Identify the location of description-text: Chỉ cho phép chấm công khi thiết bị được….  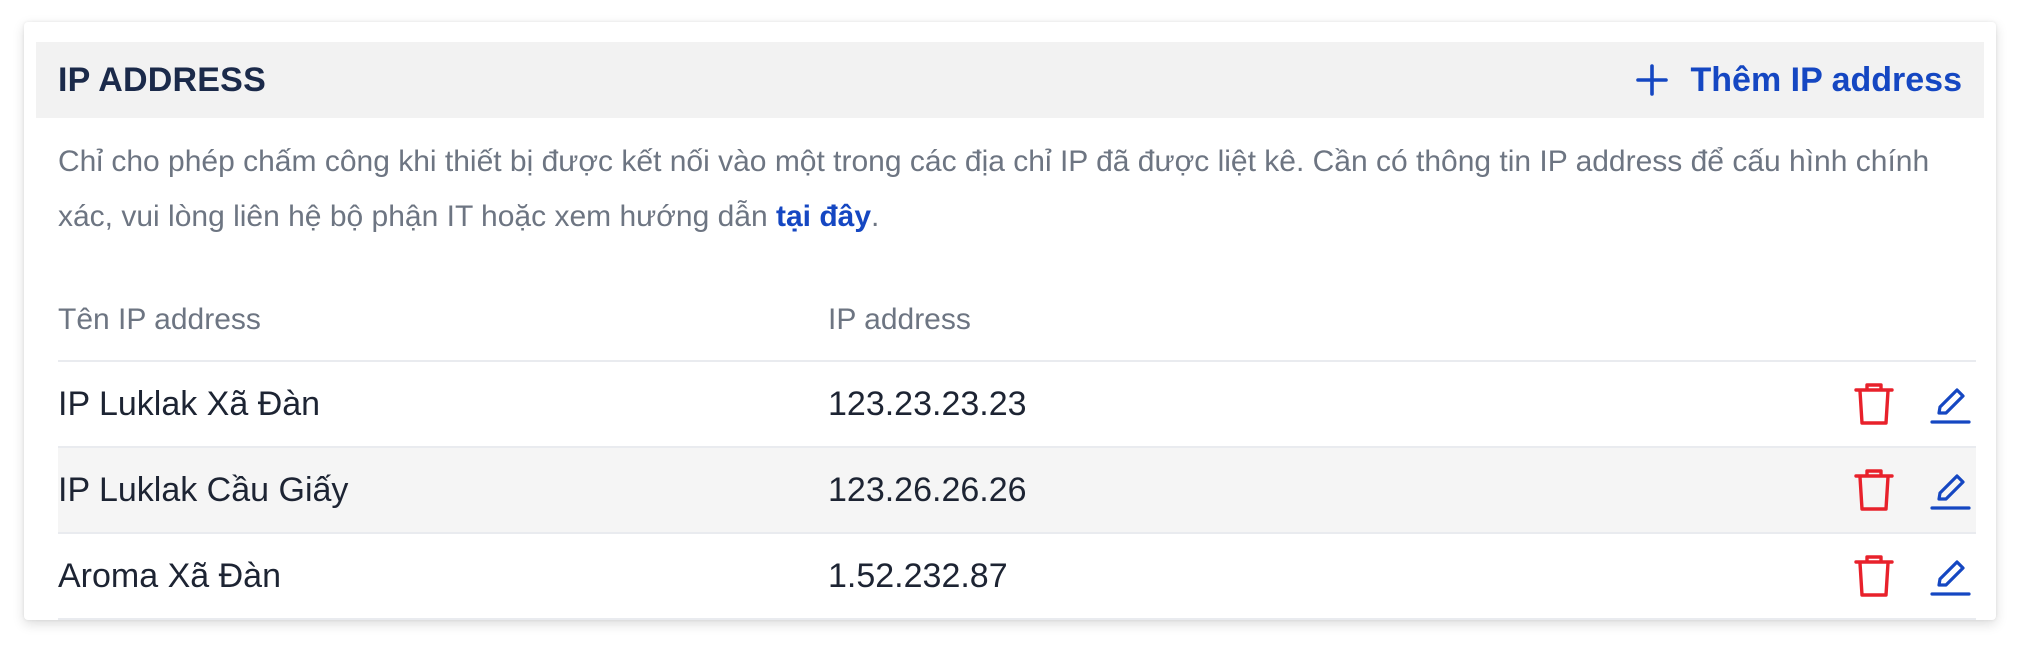
(994, 189).